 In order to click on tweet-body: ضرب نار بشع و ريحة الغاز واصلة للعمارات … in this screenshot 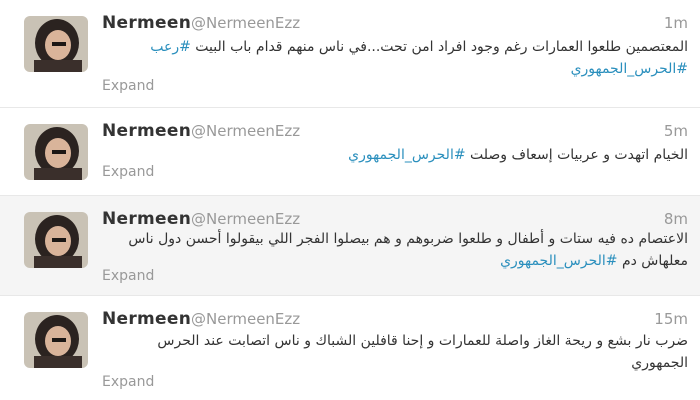, I will do `click(422, 352)`.